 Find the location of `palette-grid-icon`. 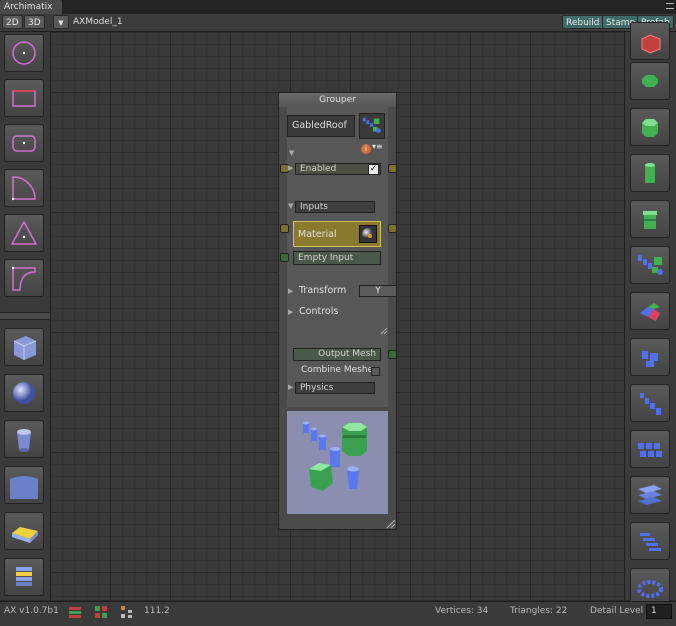

palette-grid-icon is located at coordinates (101, 612).